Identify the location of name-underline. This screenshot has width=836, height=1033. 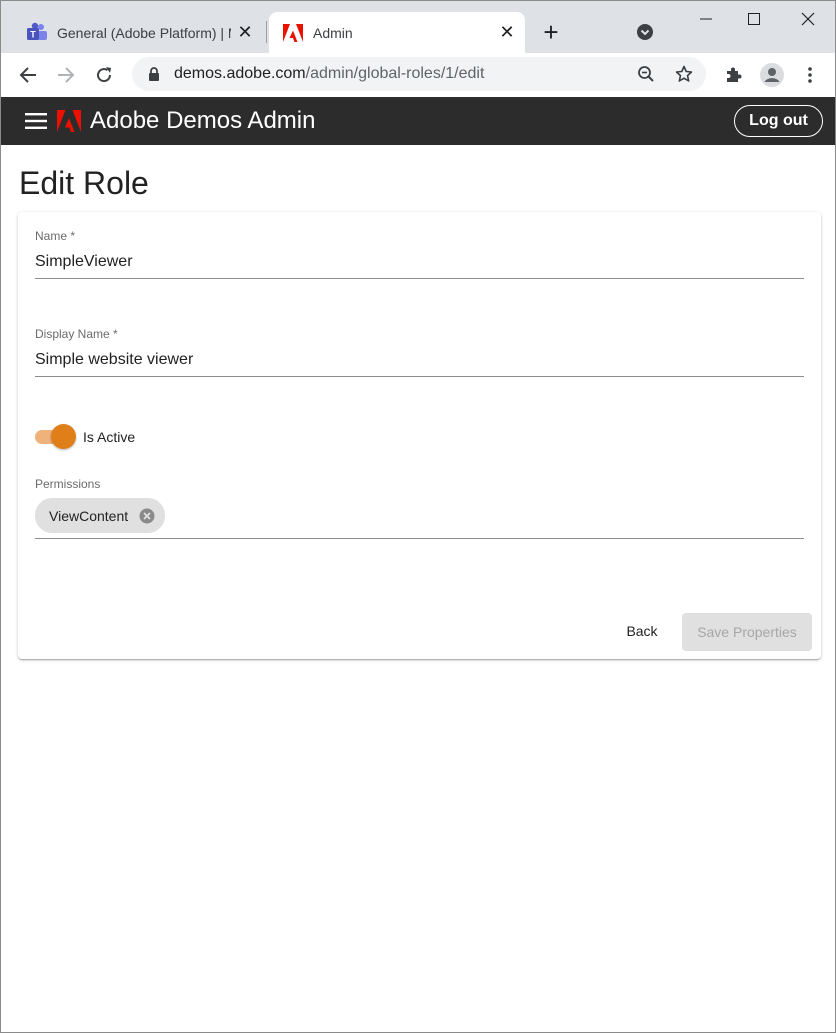
(419, 278).